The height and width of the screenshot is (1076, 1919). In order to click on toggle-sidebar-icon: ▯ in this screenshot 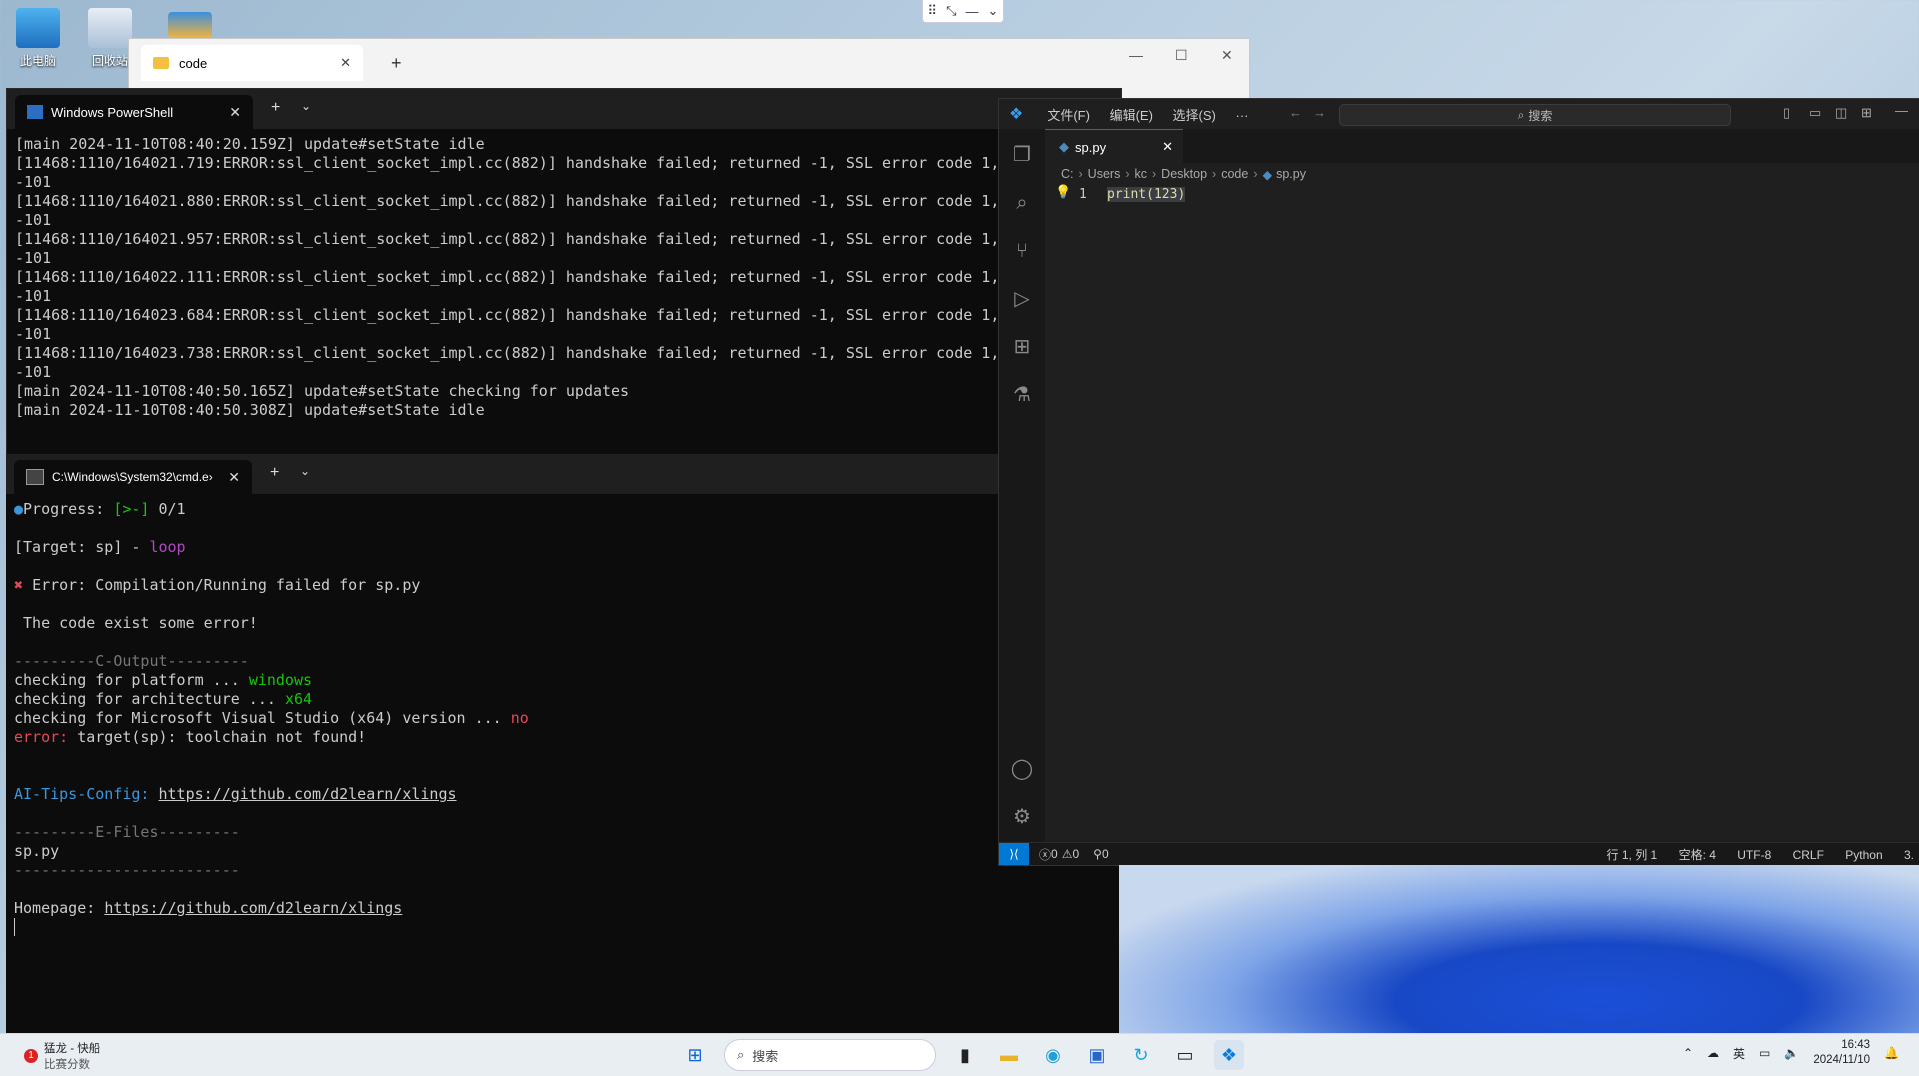, I will do `click(1786, 113)`.